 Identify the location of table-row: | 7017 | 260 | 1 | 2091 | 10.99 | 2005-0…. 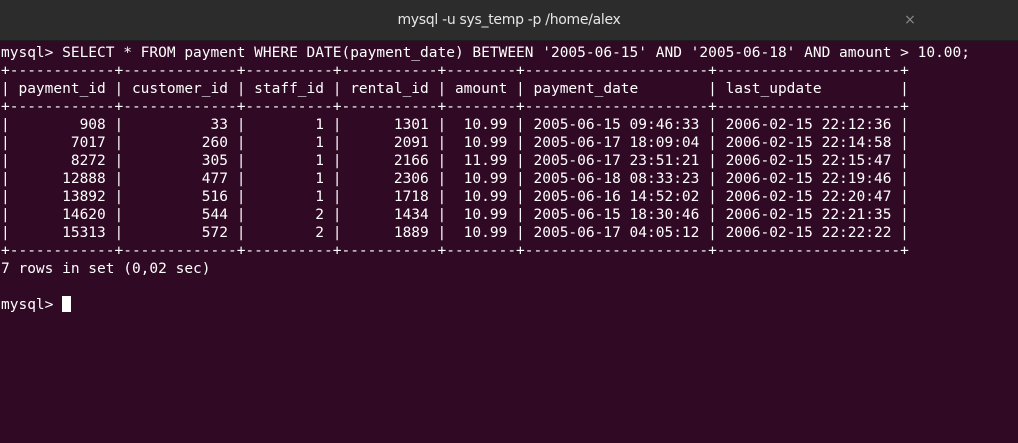
(455, 143).